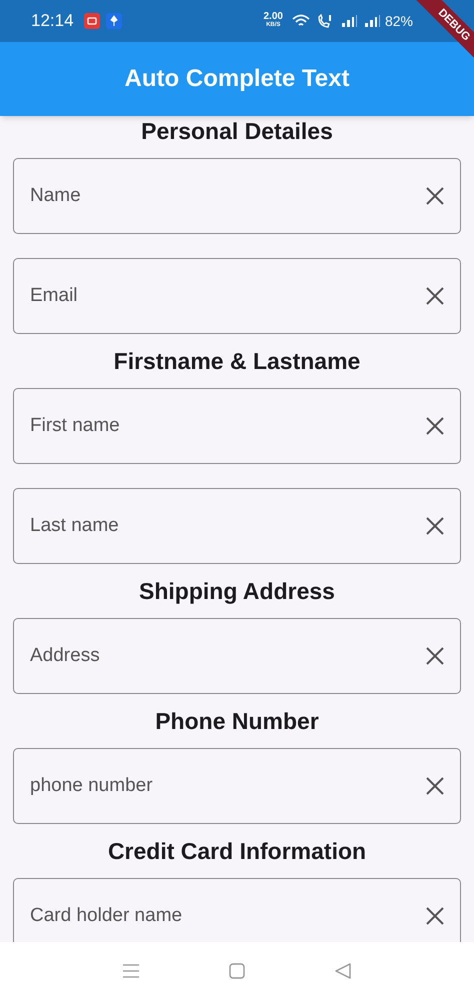 This screenshot has height=1000, width=474. I want to click on input-field: Email, so click(237, 296).